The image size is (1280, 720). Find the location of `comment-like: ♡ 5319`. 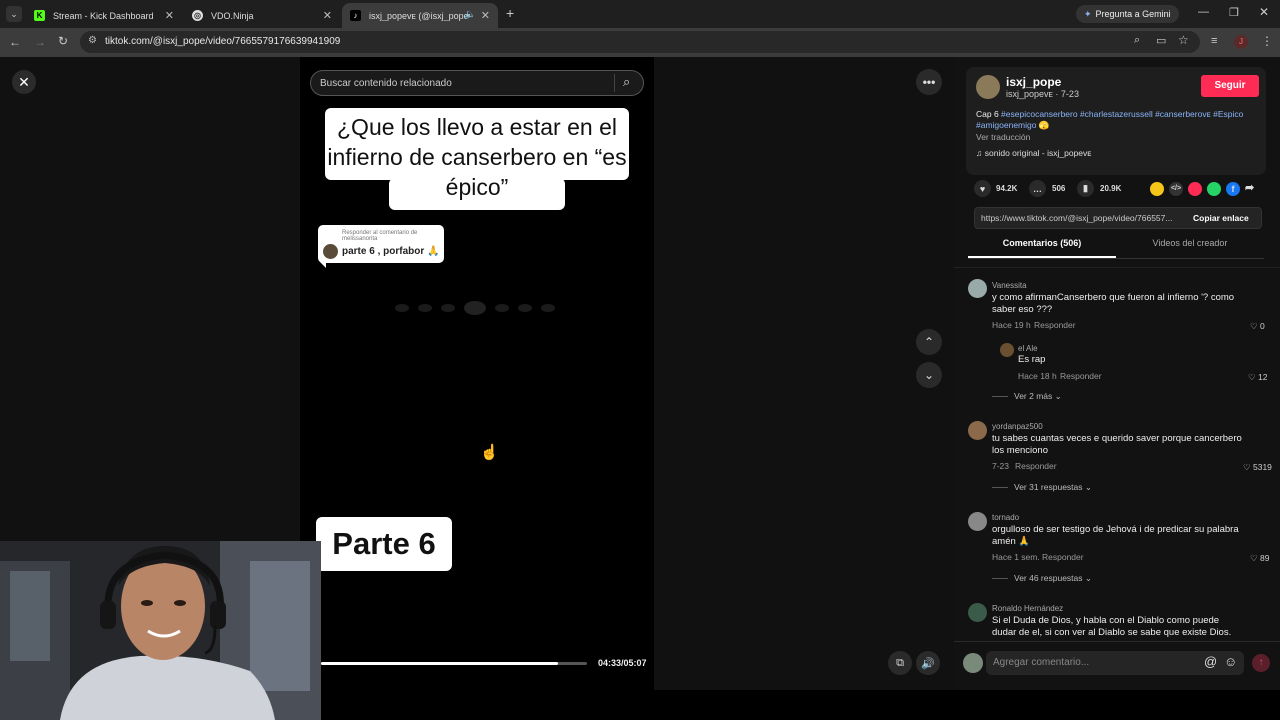

comment-like: ♡ 5319 is located at coordinates (1257, 467).